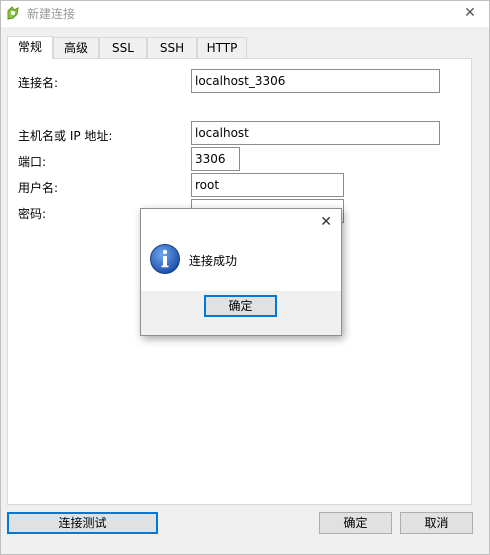 Image resolution: width=490 pixels, height=555 pixels. I want to click on navicat-app-icon, so click(13, 13).